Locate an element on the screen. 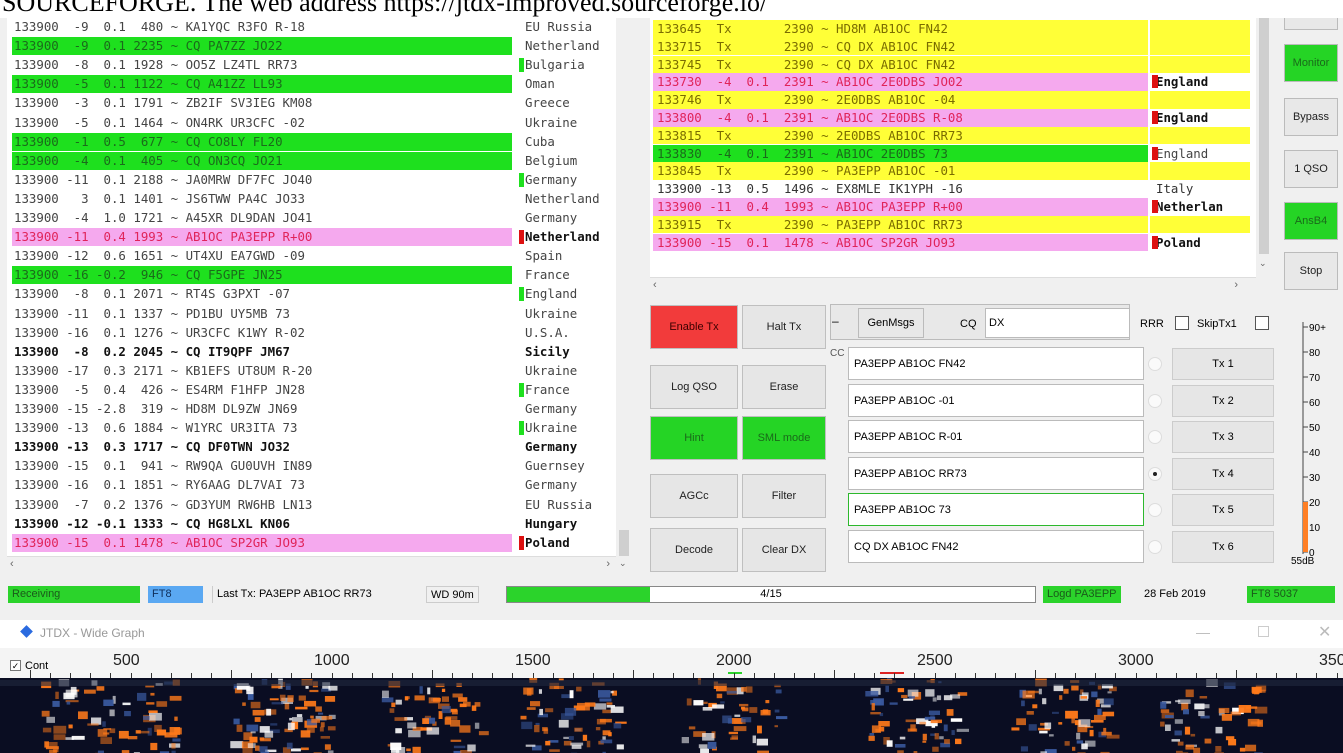 This screenshot has height=753, width=1343. rx-frequency-row: 133915 Tx 2390 ~ PA3EPP AB1OC RR73 is located at coordinates (960, 224).